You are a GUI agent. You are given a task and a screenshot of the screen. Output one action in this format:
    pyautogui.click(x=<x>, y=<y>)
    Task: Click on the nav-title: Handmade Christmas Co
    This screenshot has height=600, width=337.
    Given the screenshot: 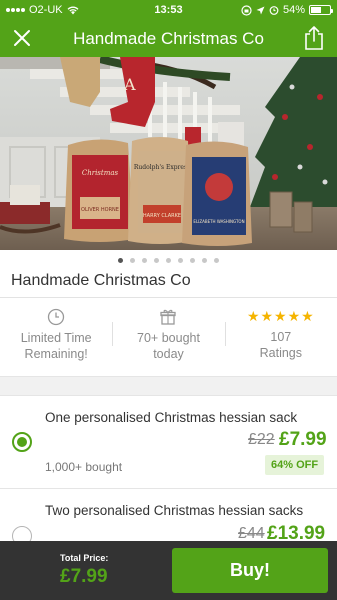 What is the action you would take?
    pyautogui.click(x=168, y=38)
    